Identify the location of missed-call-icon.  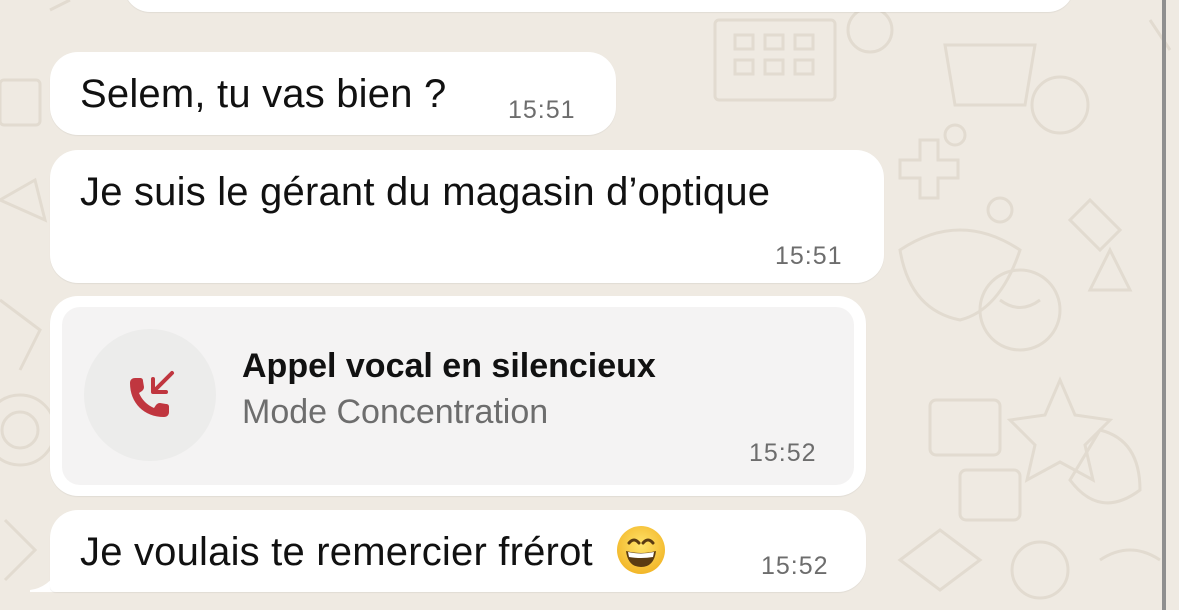
(152, 394).